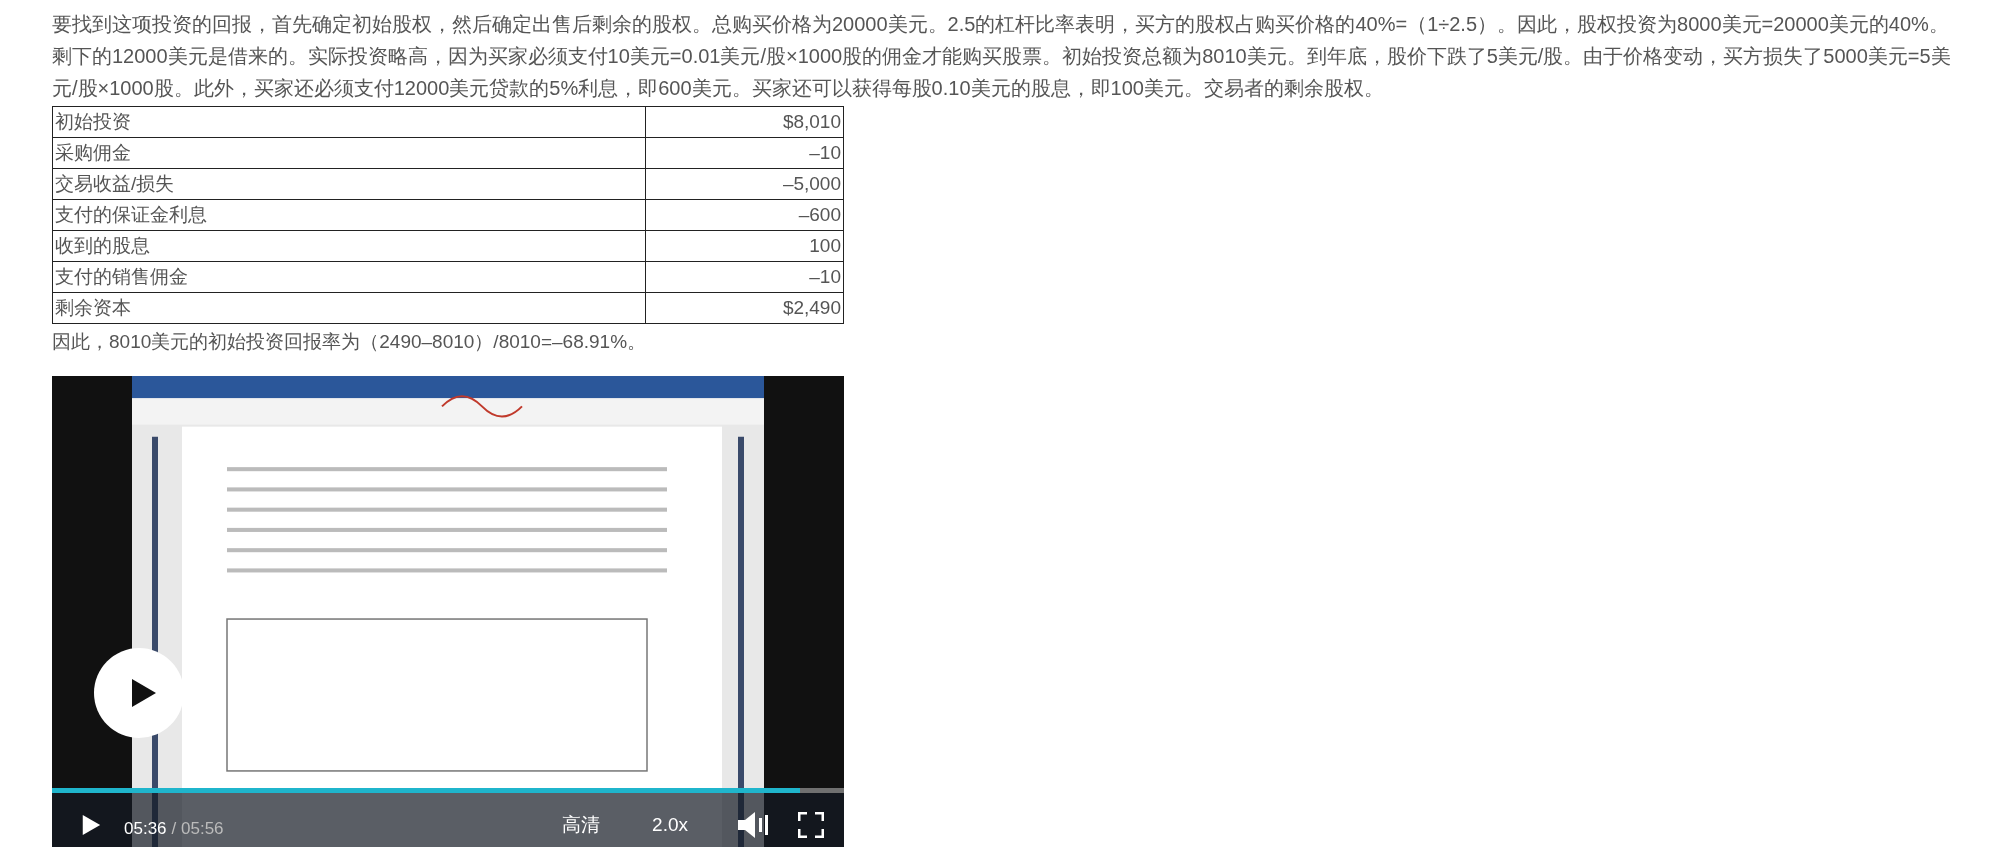 The image size is (2000, 847). I want to click on speed-button: 2.0x, so click(670, 824).